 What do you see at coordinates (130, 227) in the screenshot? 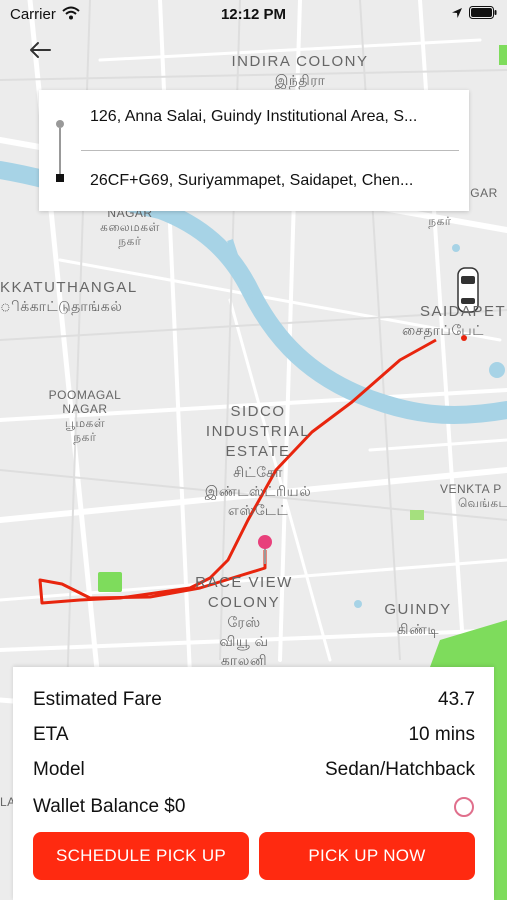
I see `map-label-nagar-ta: கலைமகள்` at bounding box center [130, 227].